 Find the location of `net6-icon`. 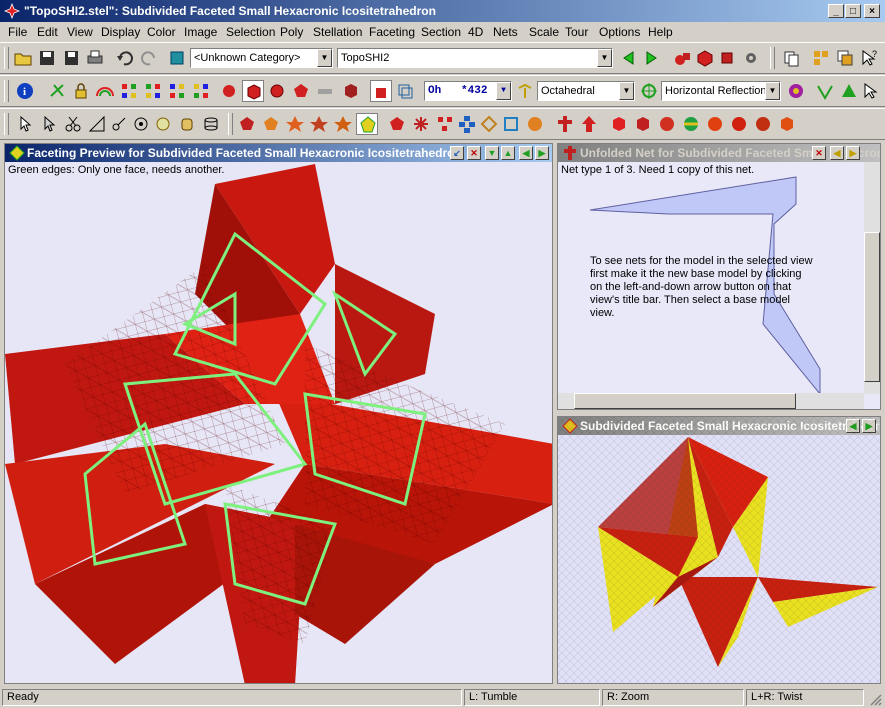

net6-icon is located at coordinates (511, 124).